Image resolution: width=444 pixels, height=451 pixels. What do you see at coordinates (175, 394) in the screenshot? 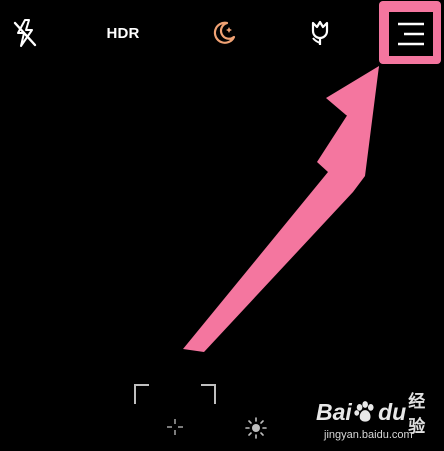
I see `focus-frame-icon` at bounding box center [175, 394].